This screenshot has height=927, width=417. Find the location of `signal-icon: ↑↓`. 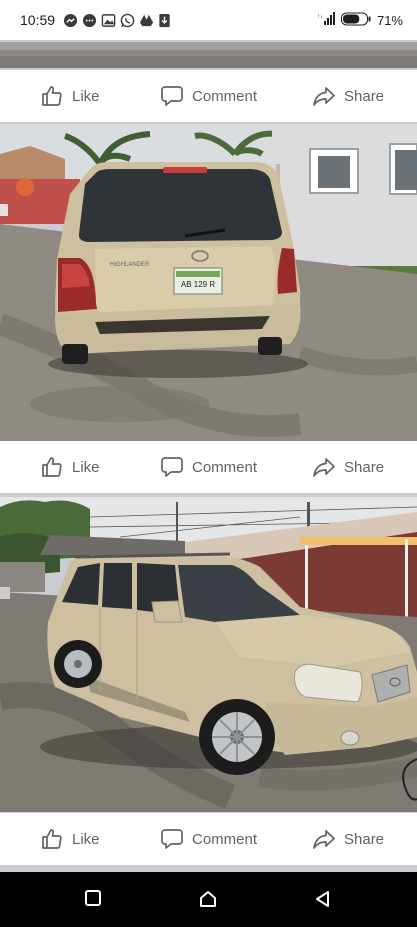

signal-icon: ↑↓ is located at coordinates (326, 20).